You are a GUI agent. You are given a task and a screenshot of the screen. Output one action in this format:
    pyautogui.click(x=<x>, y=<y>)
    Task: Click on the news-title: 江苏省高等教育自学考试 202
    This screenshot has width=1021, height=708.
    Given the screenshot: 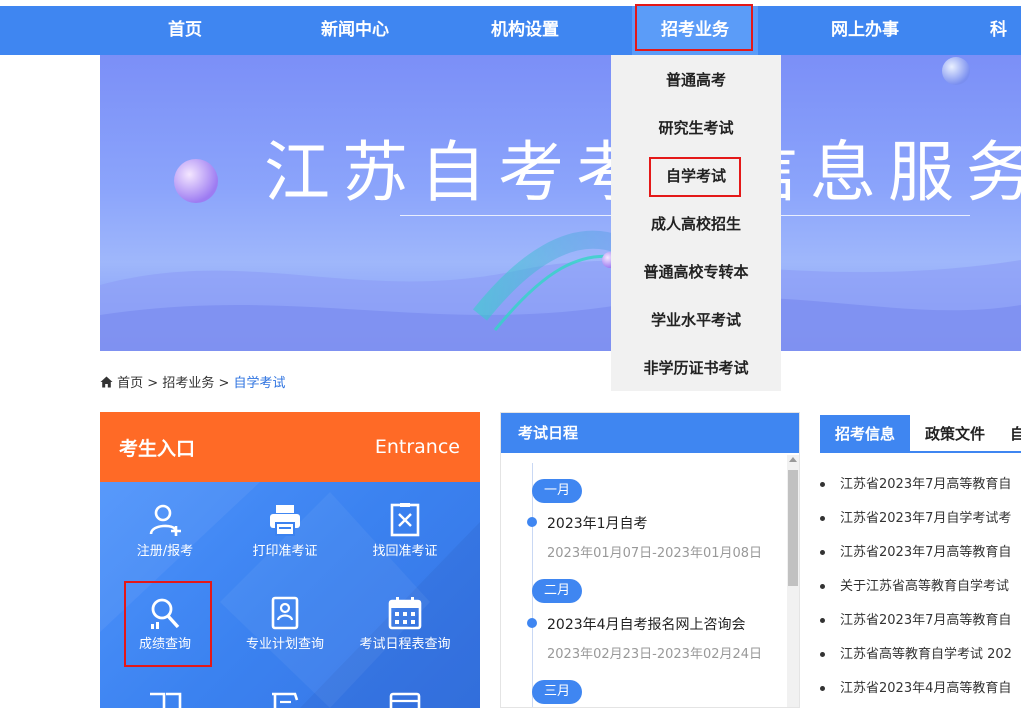 What is the action you would take?
    pyautogui.click(x=926, y=654)
    